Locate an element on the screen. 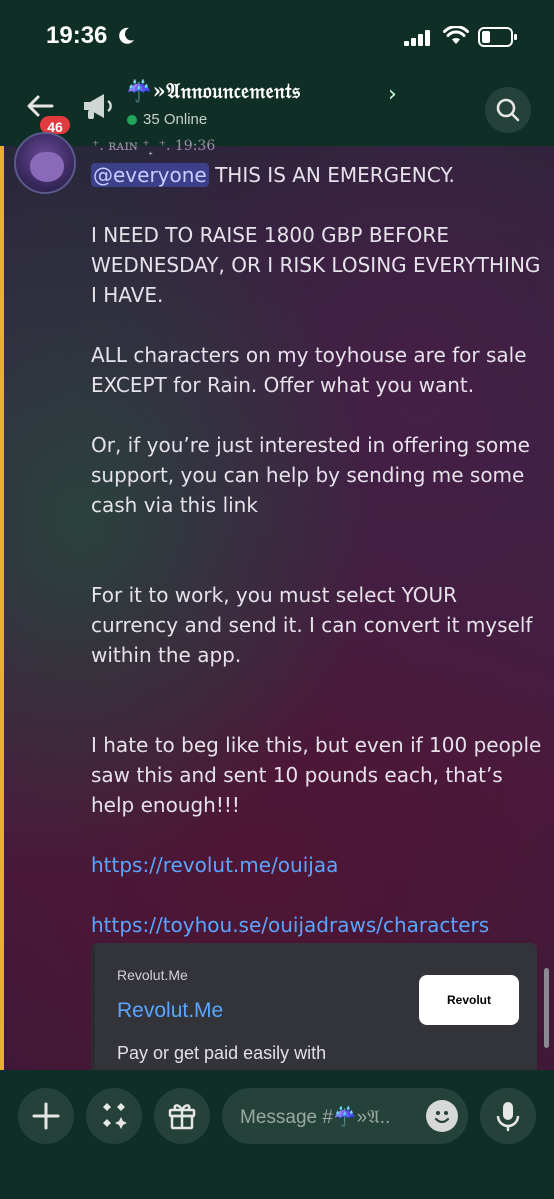  search-button is located at coordinates (508, 110).